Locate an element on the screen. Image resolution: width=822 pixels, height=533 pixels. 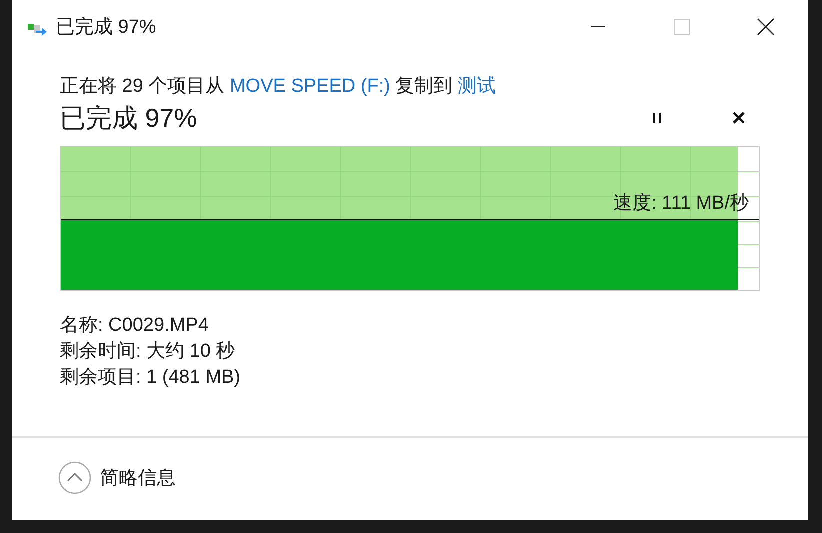
close-icon is located at coordinates (766, 27).